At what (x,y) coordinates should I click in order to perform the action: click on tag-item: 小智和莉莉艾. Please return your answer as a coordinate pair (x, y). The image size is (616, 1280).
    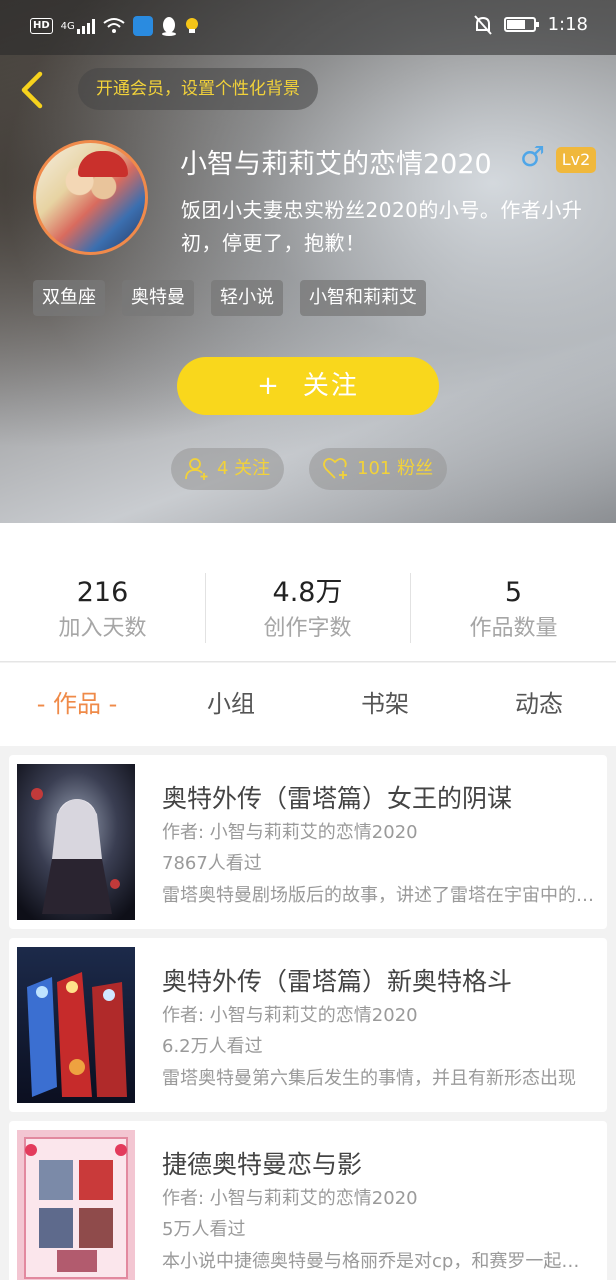
    Looking at the image, I should click on (363, 298).